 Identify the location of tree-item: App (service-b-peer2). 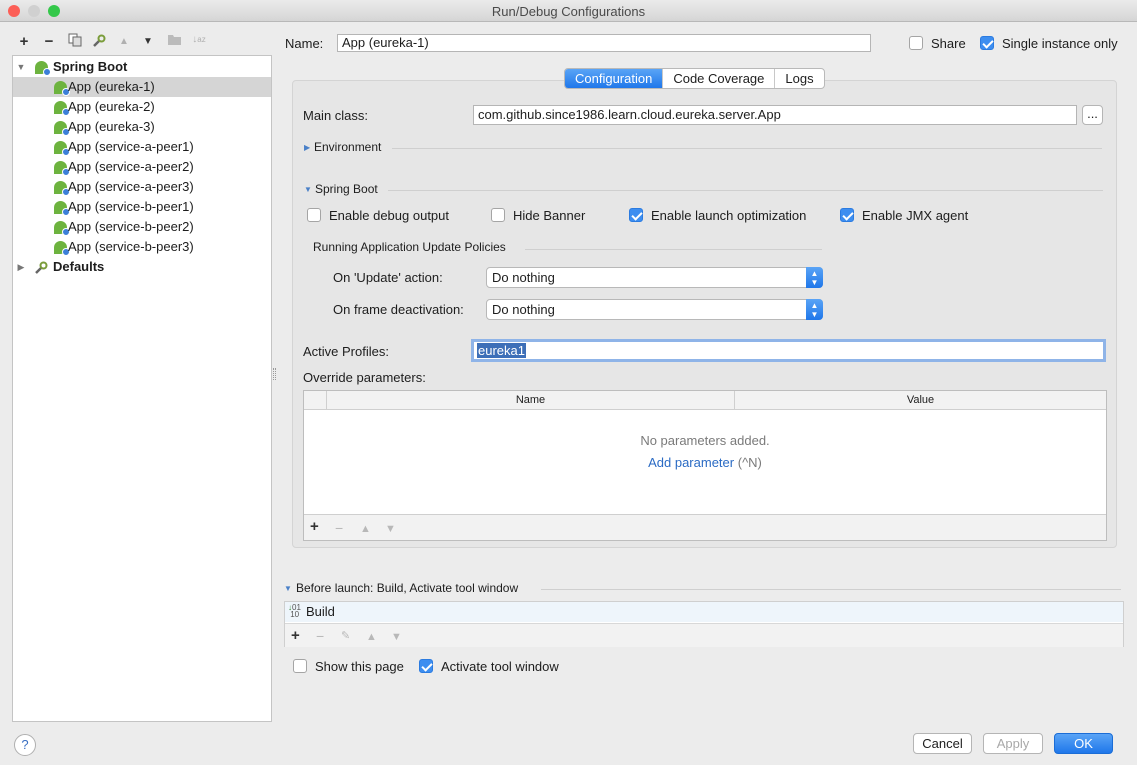
(142, 227).